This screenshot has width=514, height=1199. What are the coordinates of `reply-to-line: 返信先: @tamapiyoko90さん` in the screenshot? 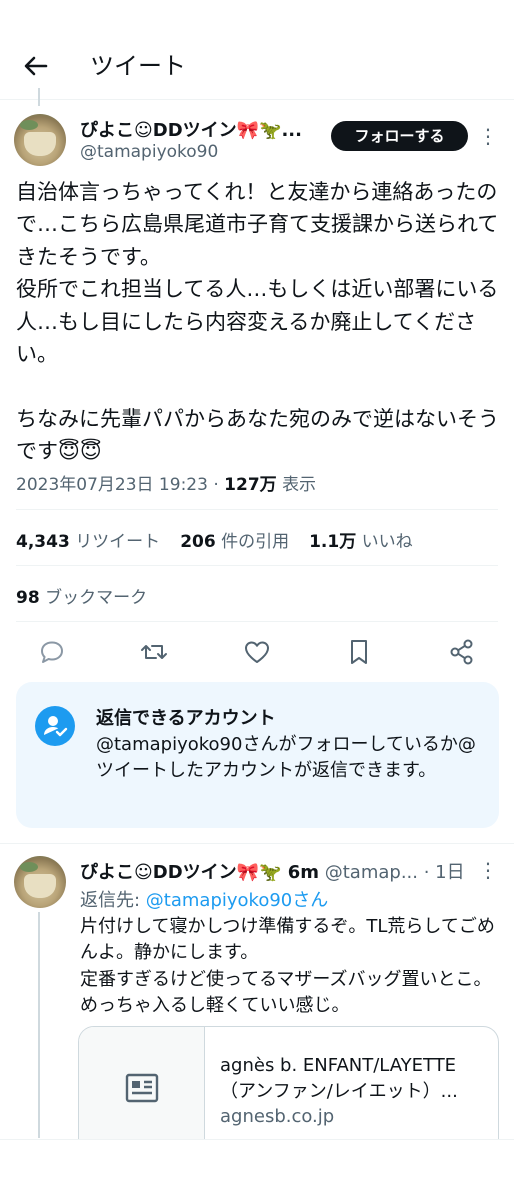 It's located at (204, 899).